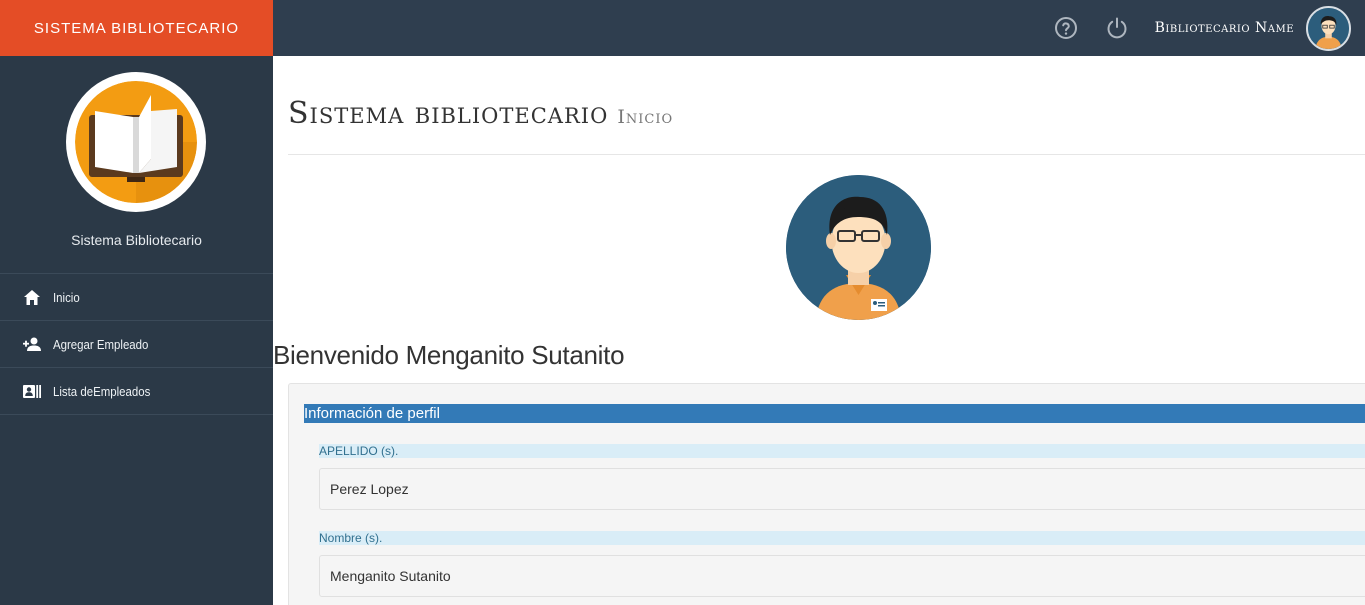  I want to click on heading-divider, so click(826, 154).